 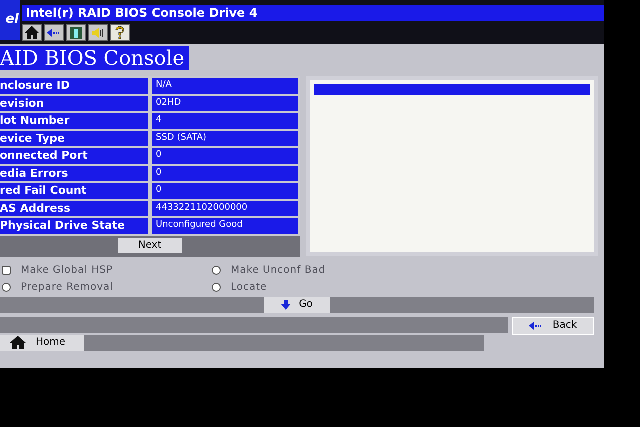 I want to click on property-label: Physical Drive State, so click(x=74, y=226).